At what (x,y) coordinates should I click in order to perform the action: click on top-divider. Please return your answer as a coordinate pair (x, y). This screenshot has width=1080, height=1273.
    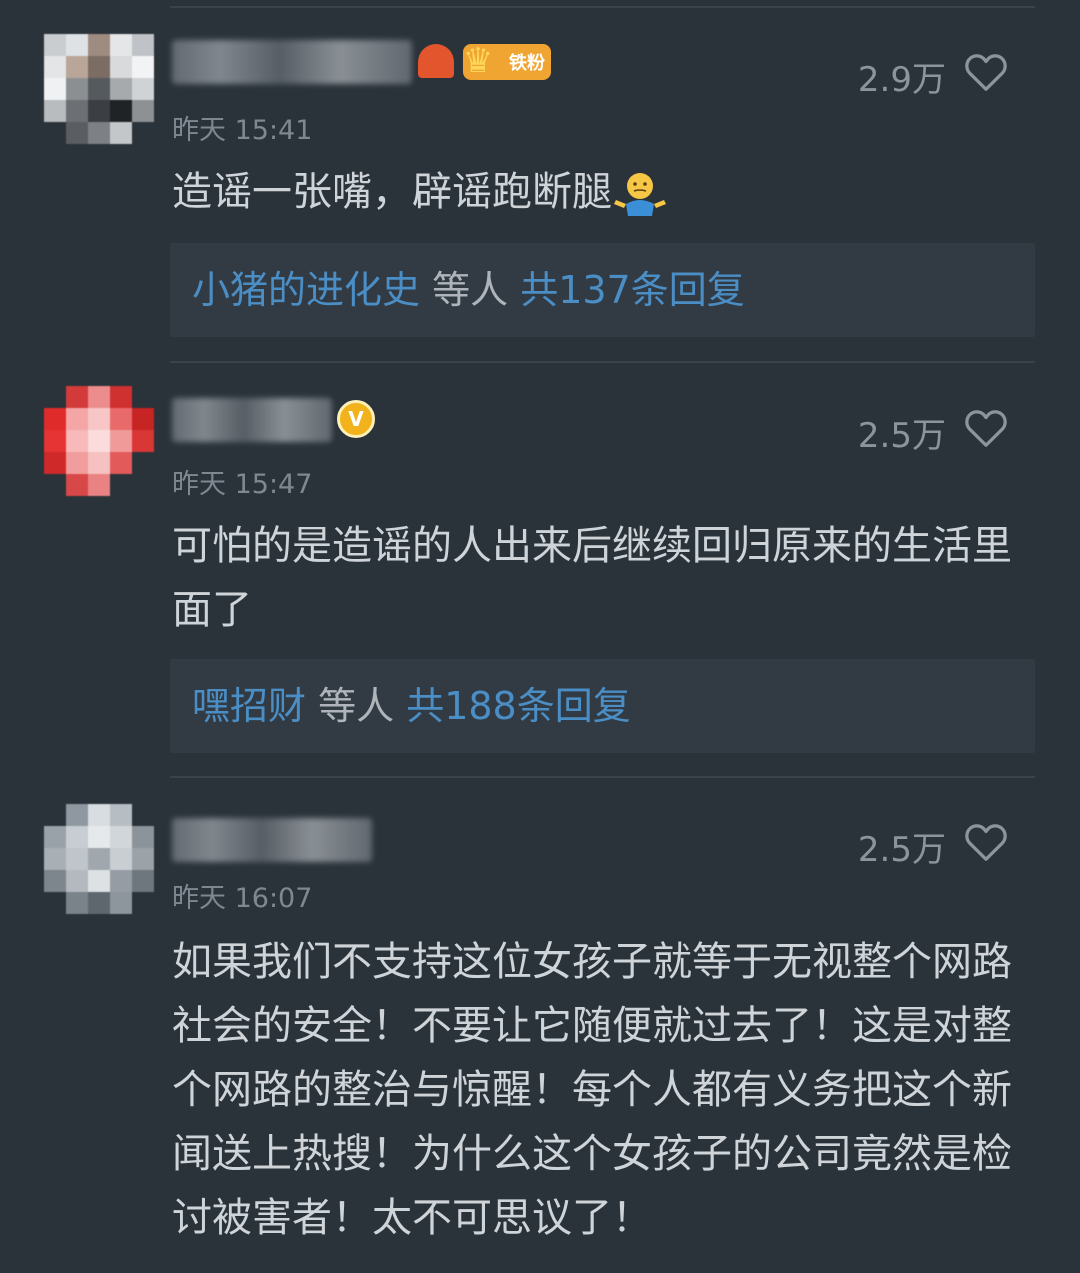
    Looking at the image, I should click on (602, 7).